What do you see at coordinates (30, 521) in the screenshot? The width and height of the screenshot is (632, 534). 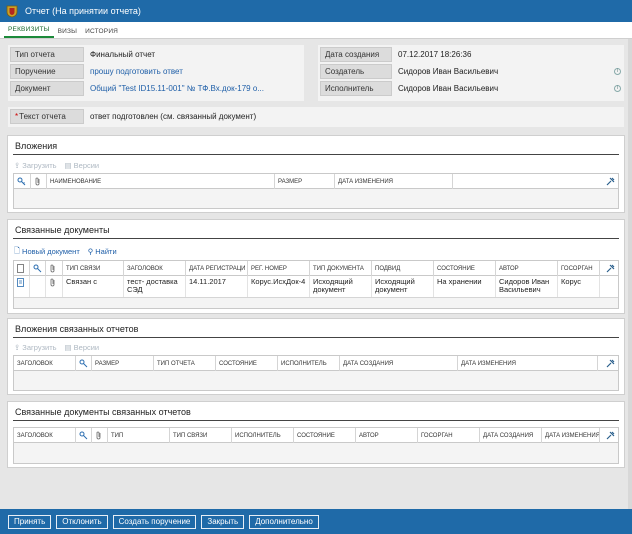 I see `accept-button: Принять` at bounding box center [30, 521].